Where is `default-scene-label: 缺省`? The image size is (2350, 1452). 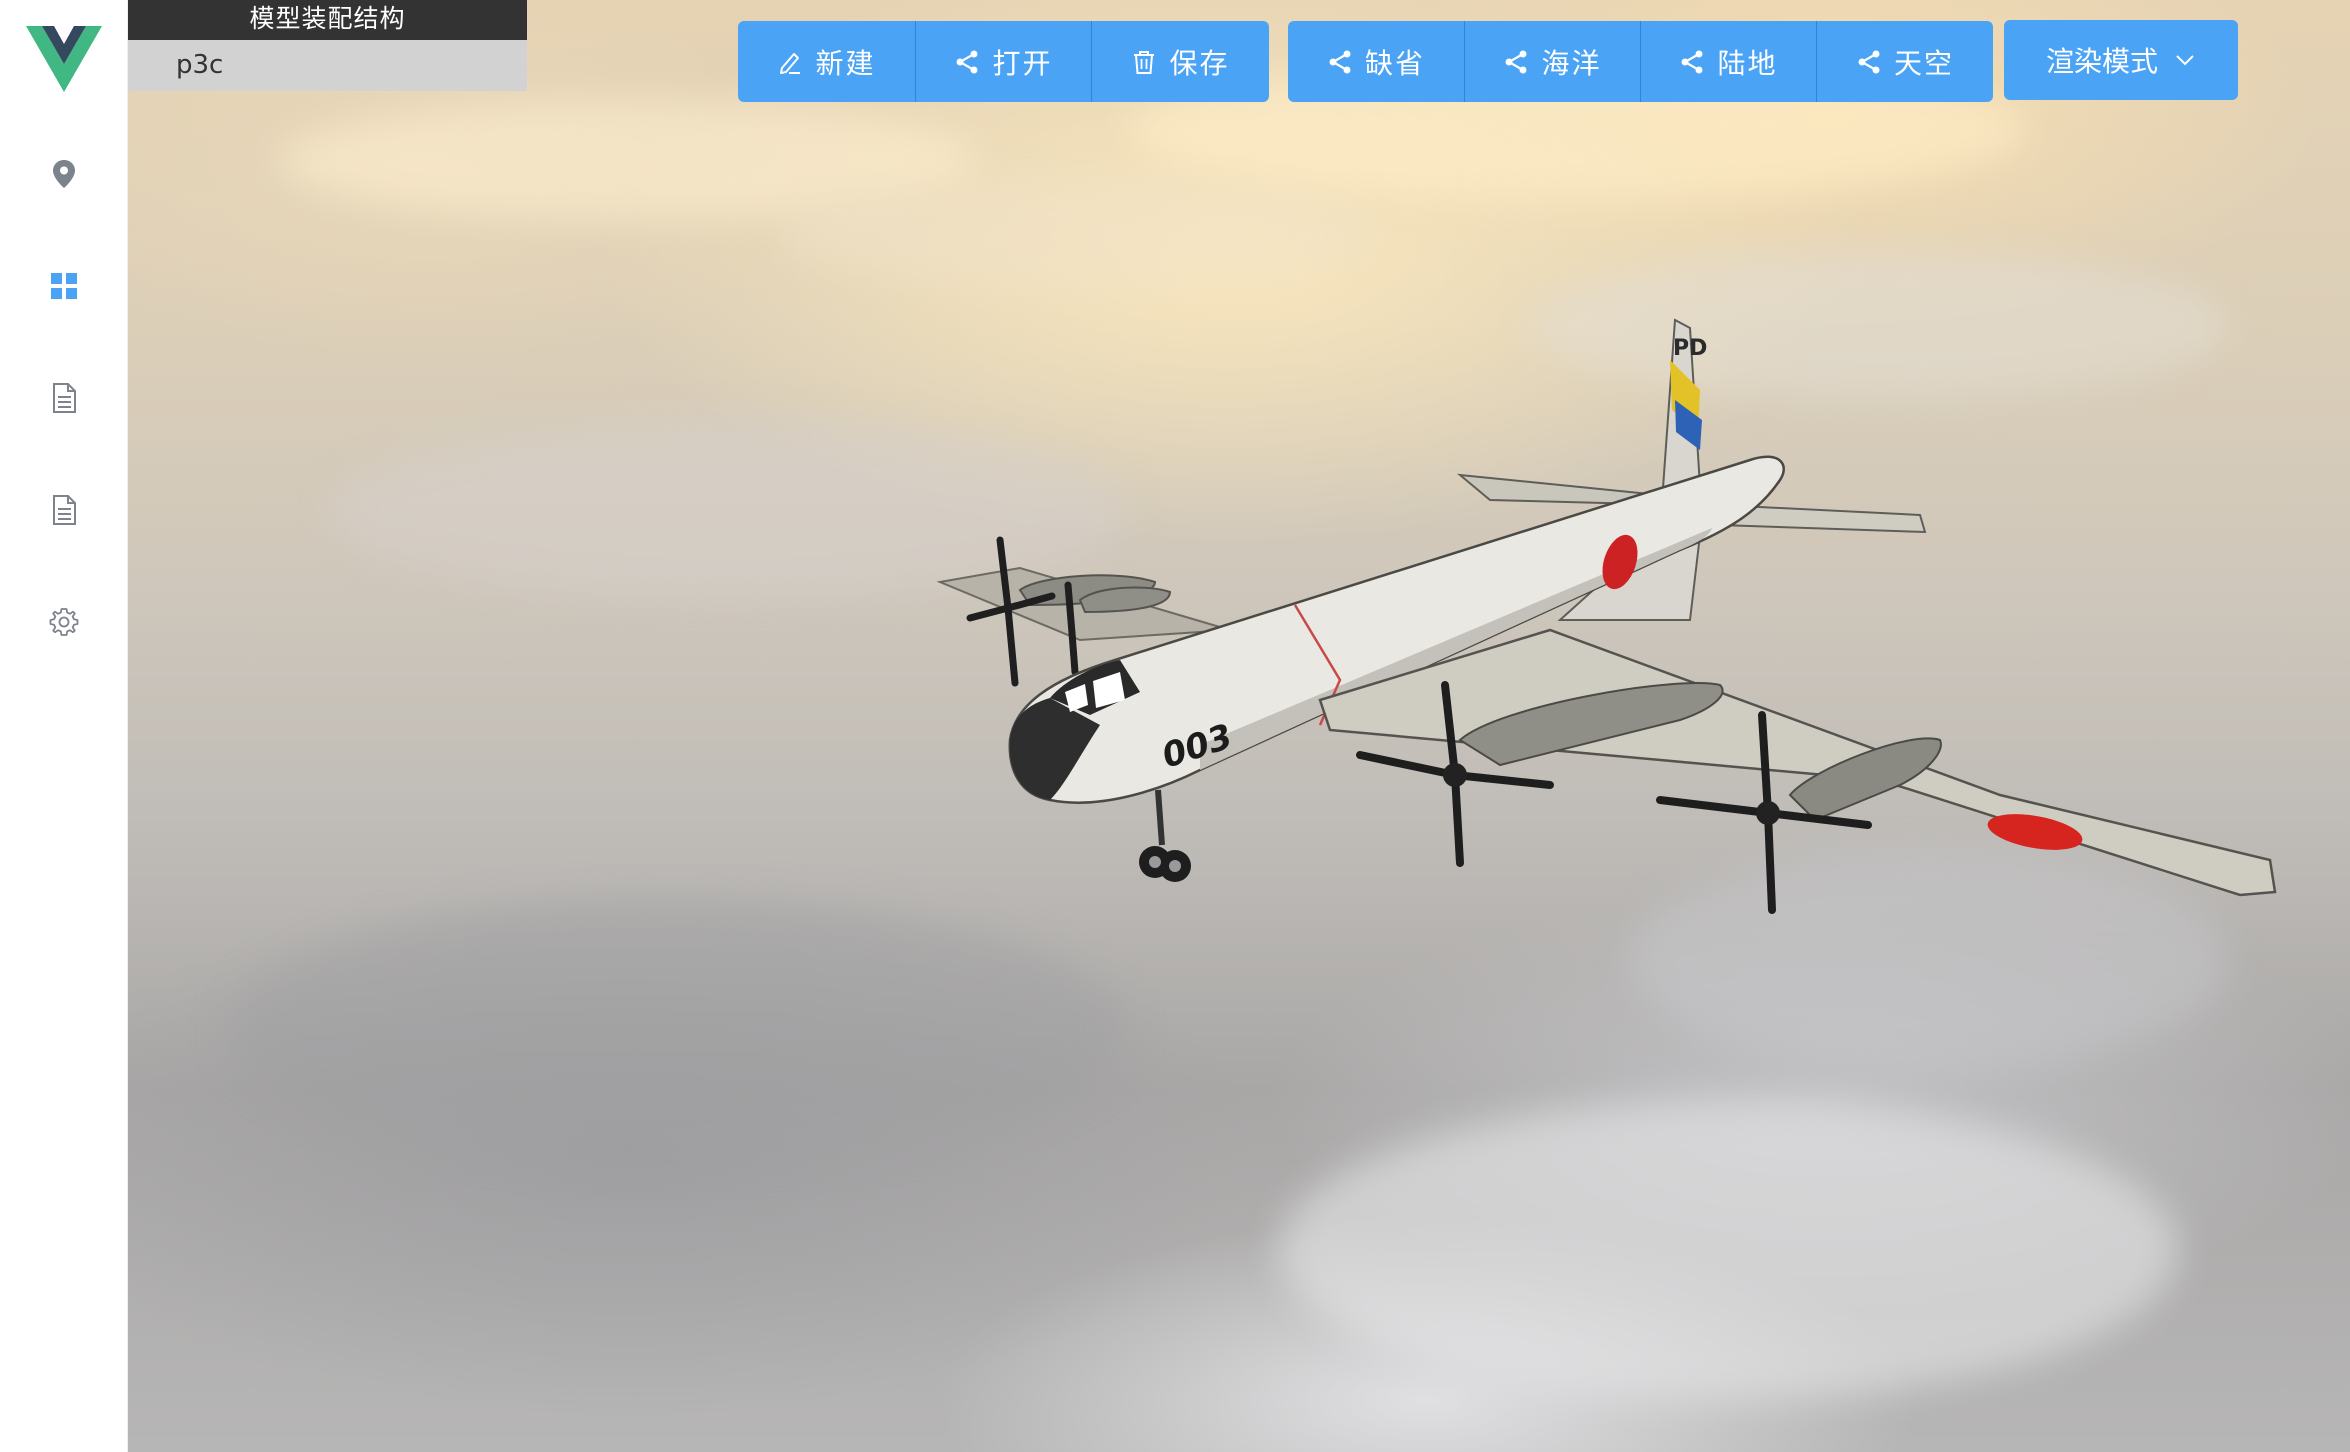
default-scene-label: 缺省 is located at coordinates (1394, 63).